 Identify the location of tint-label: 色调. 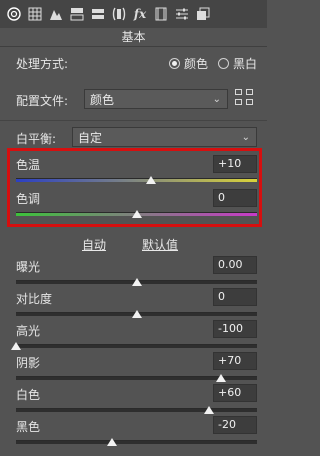
(28, 199).